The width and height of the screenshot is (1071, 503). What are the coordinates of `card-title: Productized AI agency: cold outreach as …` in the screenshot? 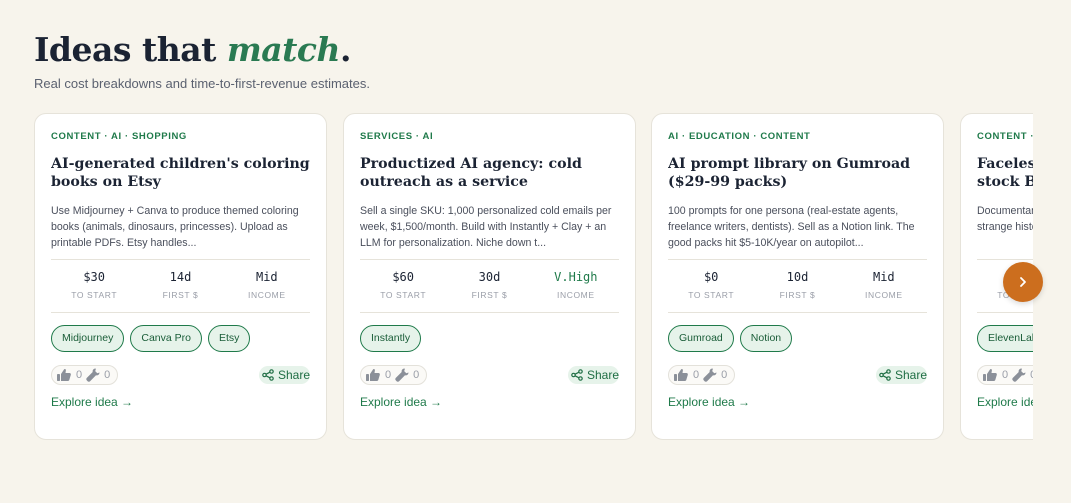 It's located at (489, 173).